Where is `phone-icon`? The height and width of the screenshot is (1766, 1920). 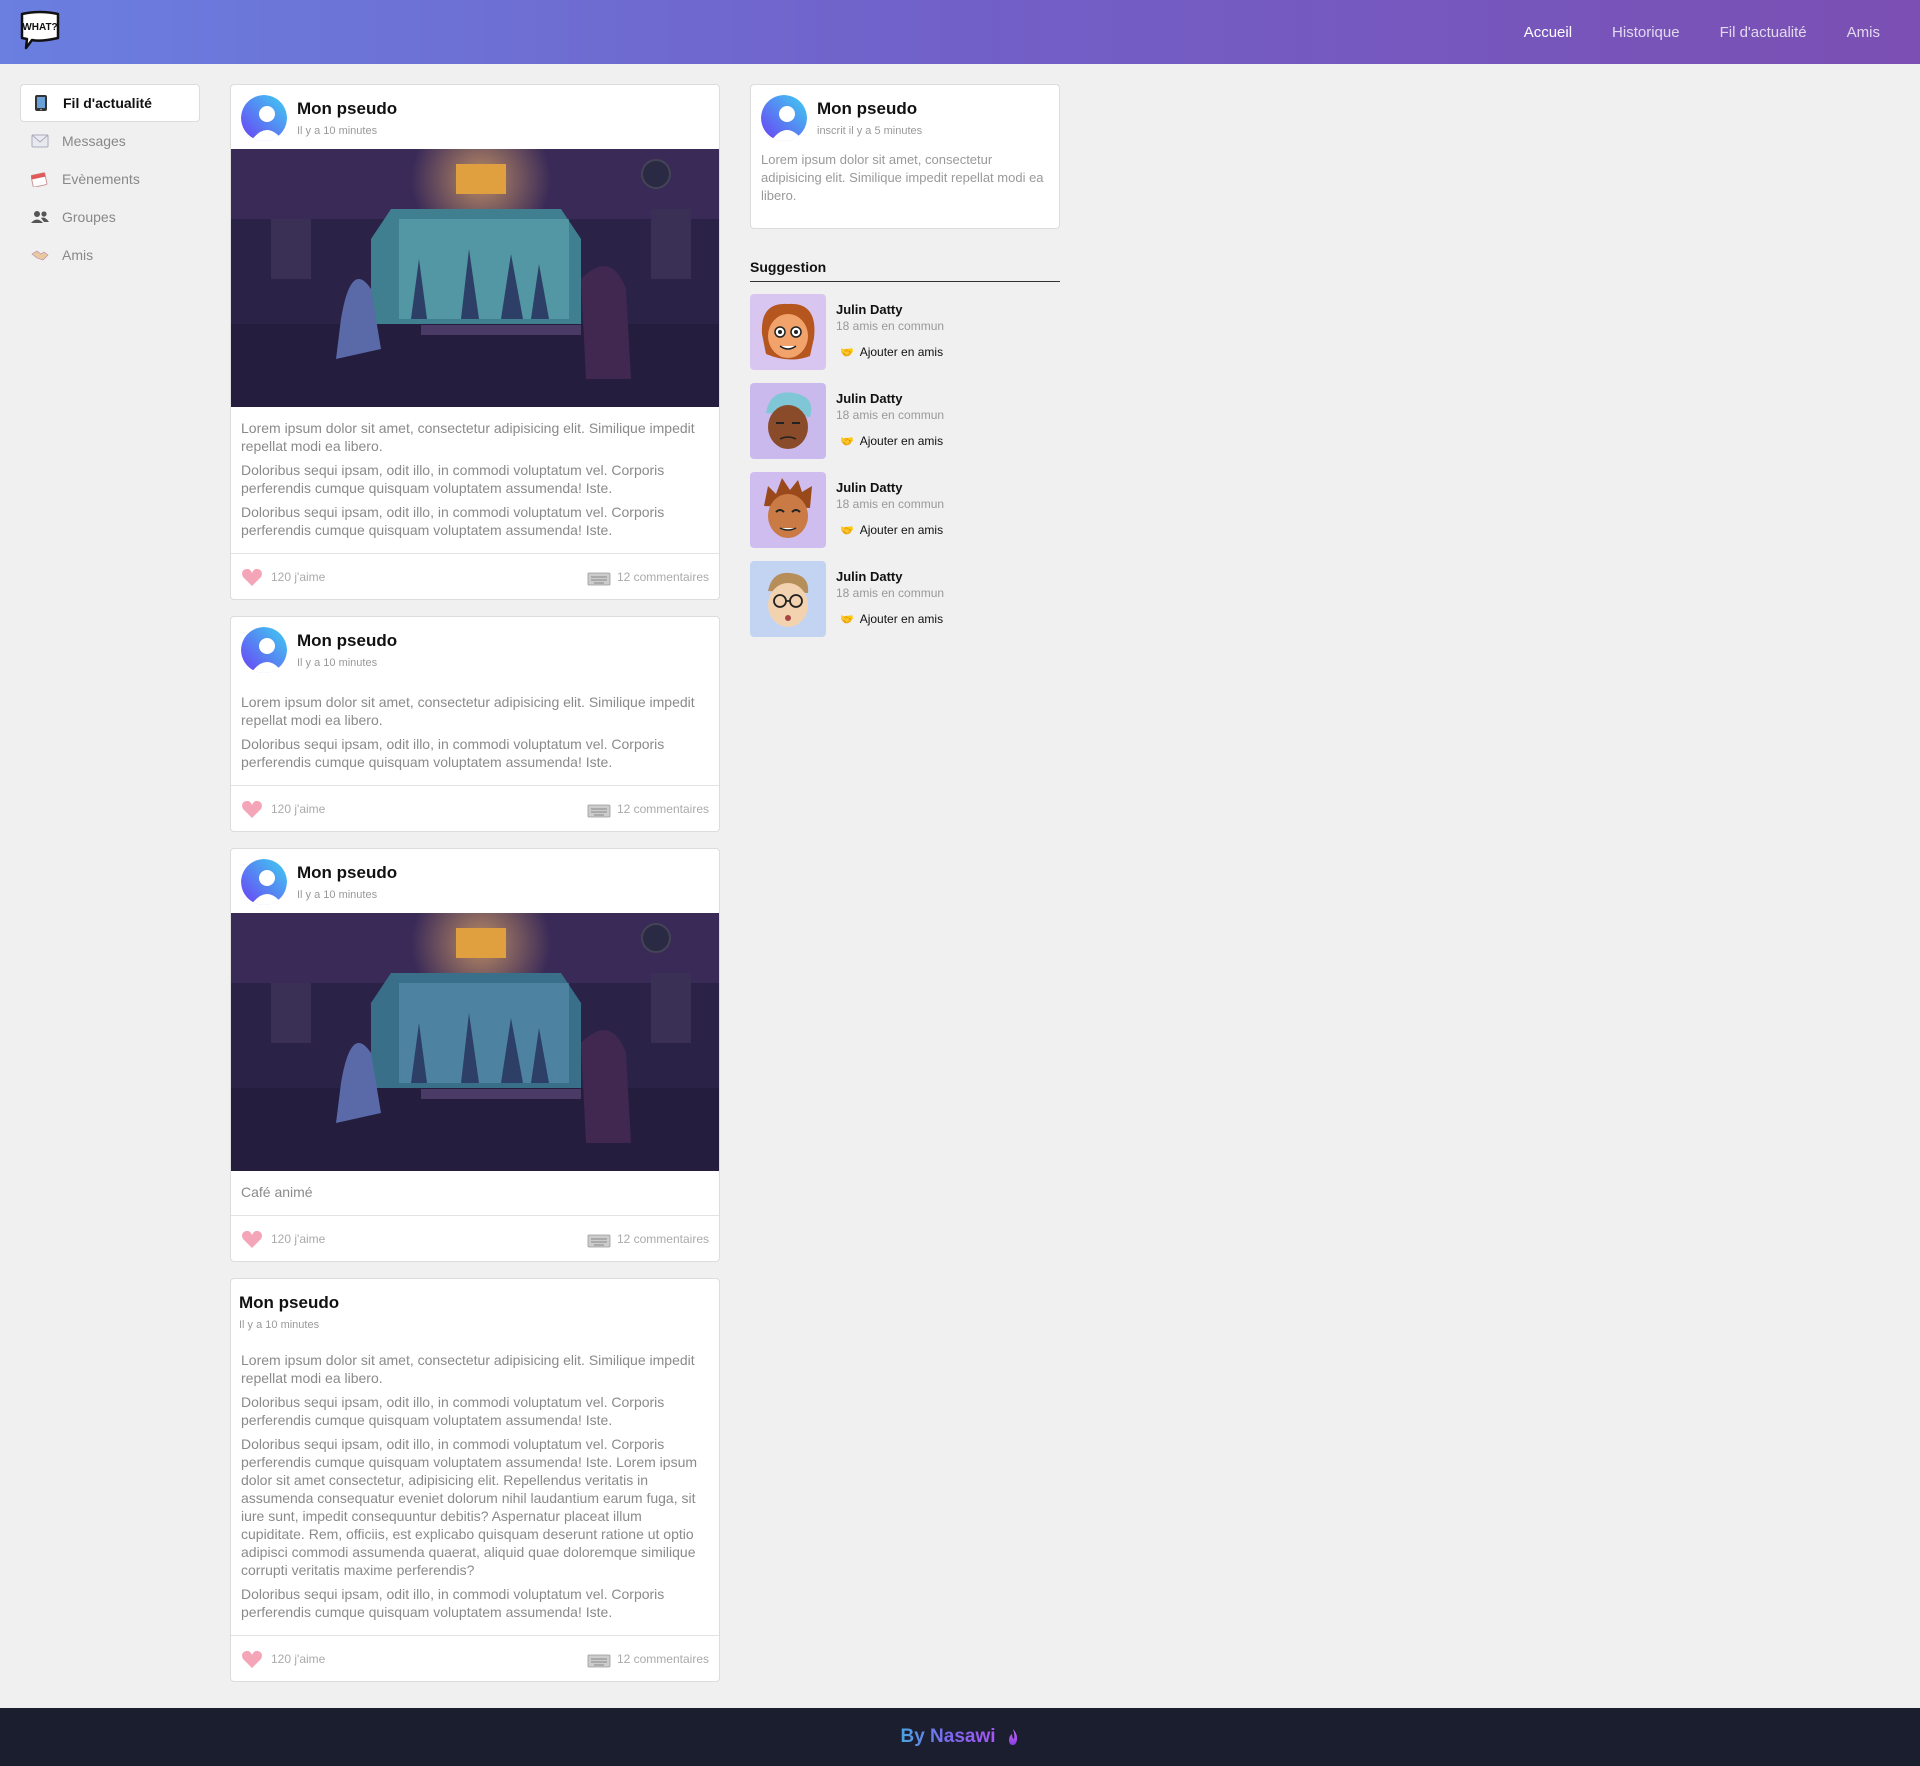
phone-icon is located at coordinates (41, 103).